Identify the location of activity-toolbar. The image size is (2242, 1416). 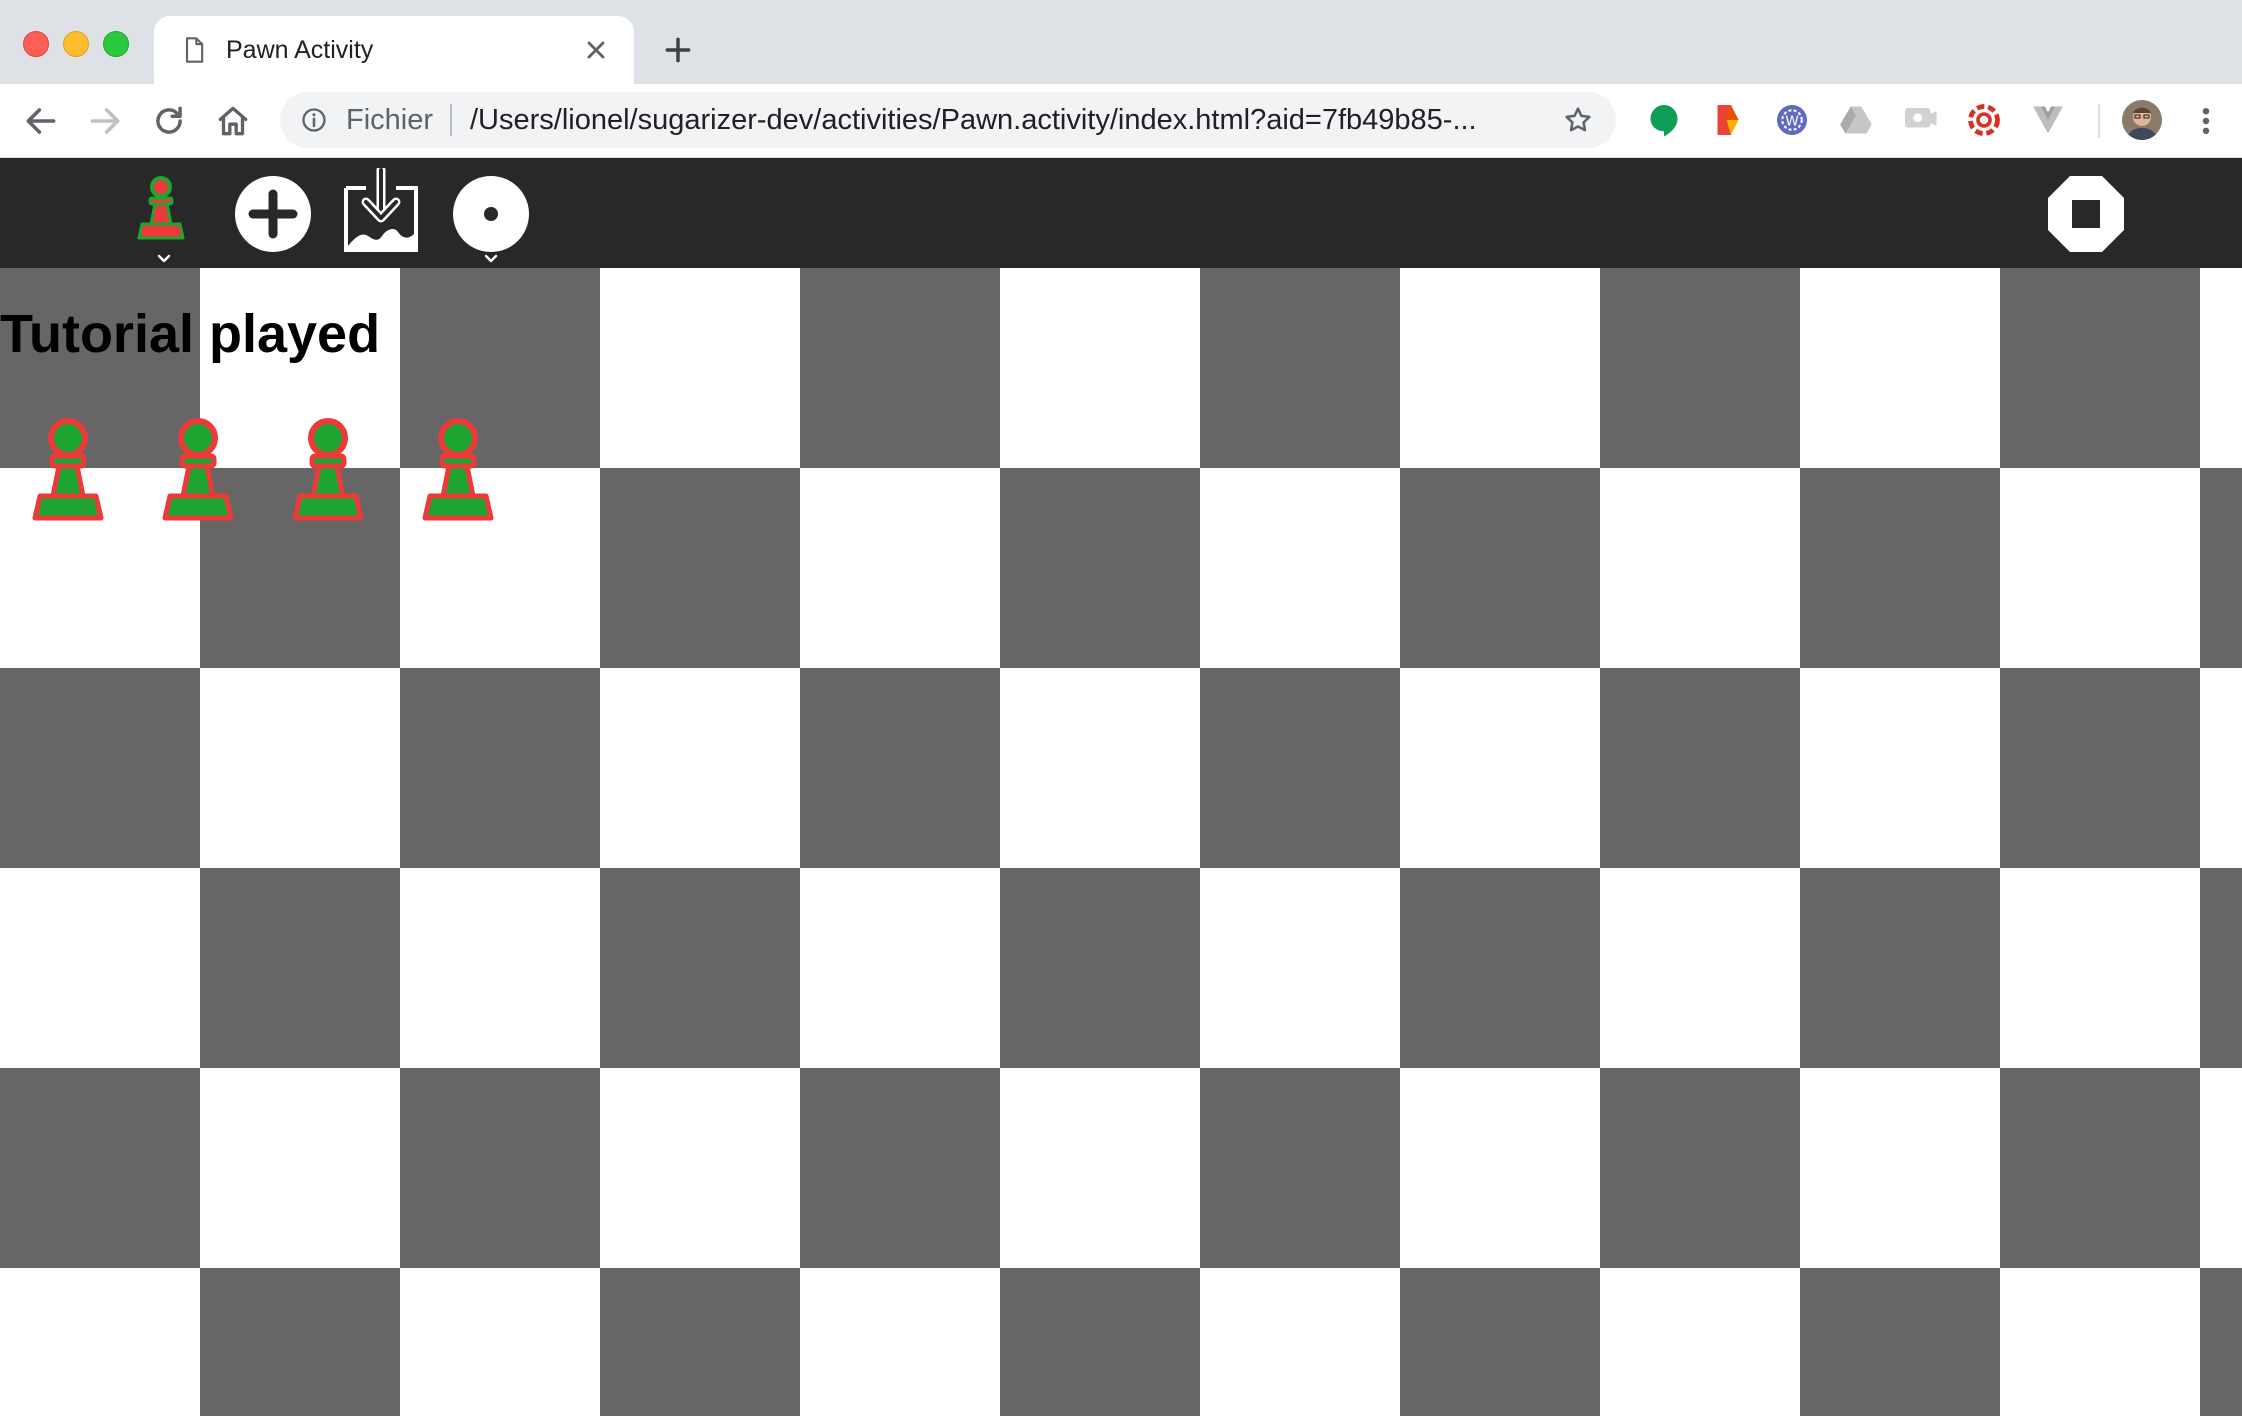
(1121, 213).